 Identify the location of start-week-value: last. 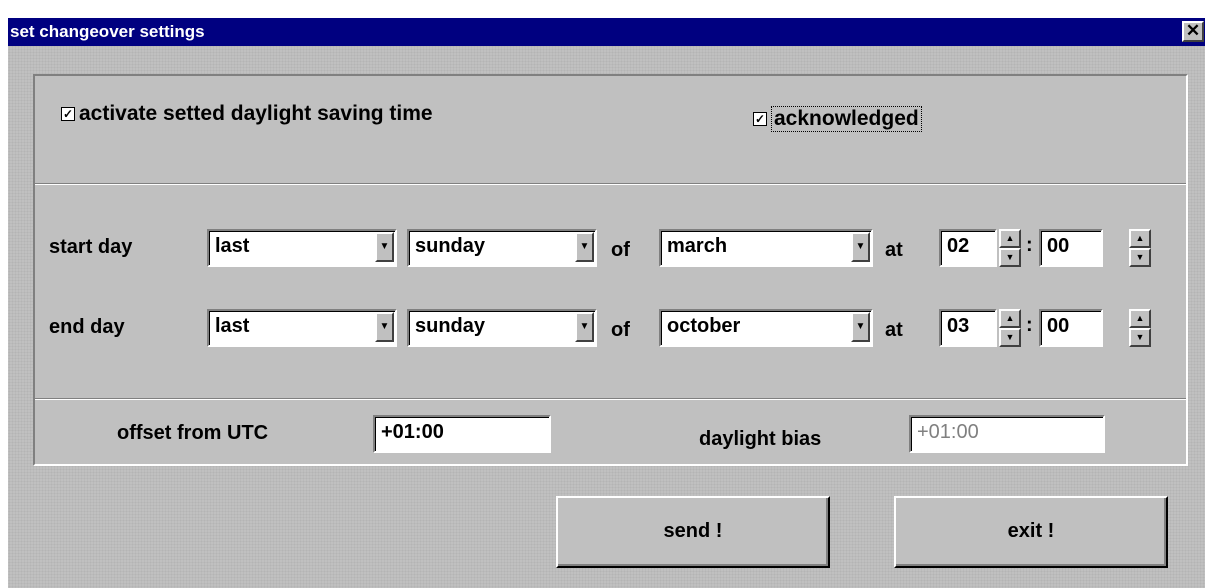
(302, 248).